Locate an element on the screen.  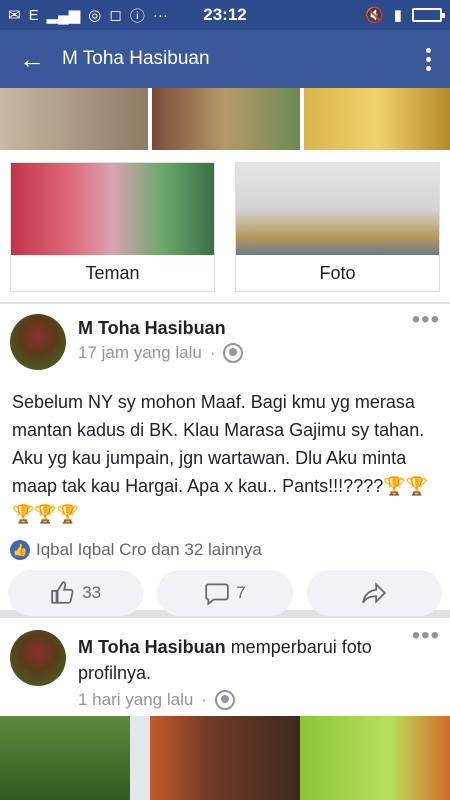
post-meta: 17 jam yang lalu · is located at coordinates (245, 353).